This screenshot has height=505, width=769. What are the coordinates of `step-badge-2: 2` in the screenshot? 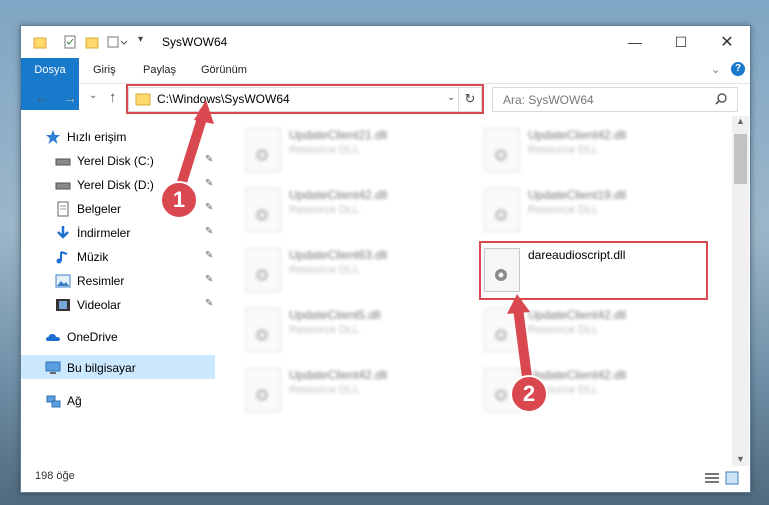 It's located at (529, 394).